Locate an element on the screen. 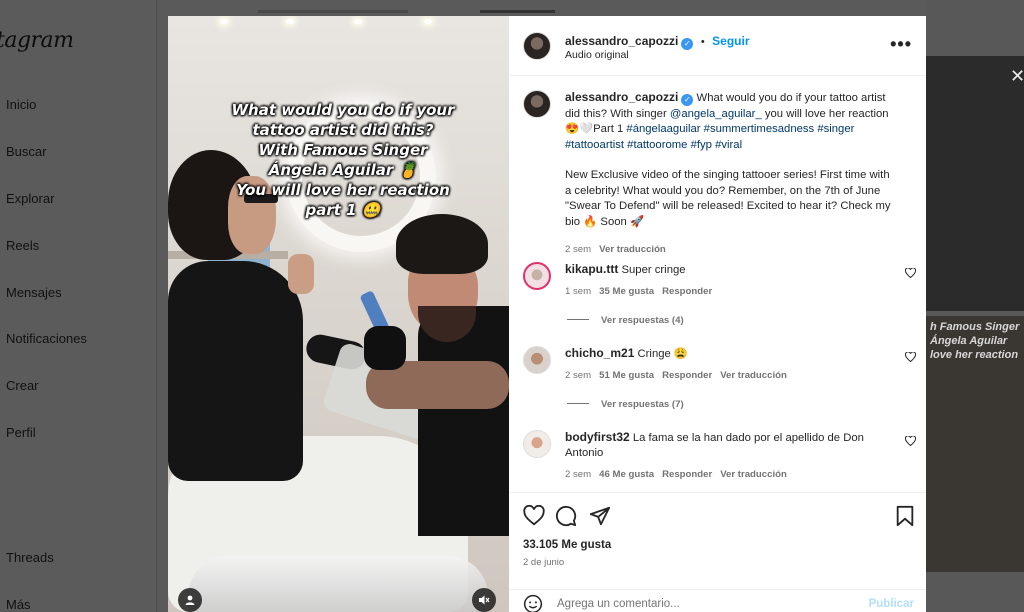 Image resolution: width=1024 pixels, height=612 pixels. comment-username: bodyfirst32 is located at coordinates (597, 437).